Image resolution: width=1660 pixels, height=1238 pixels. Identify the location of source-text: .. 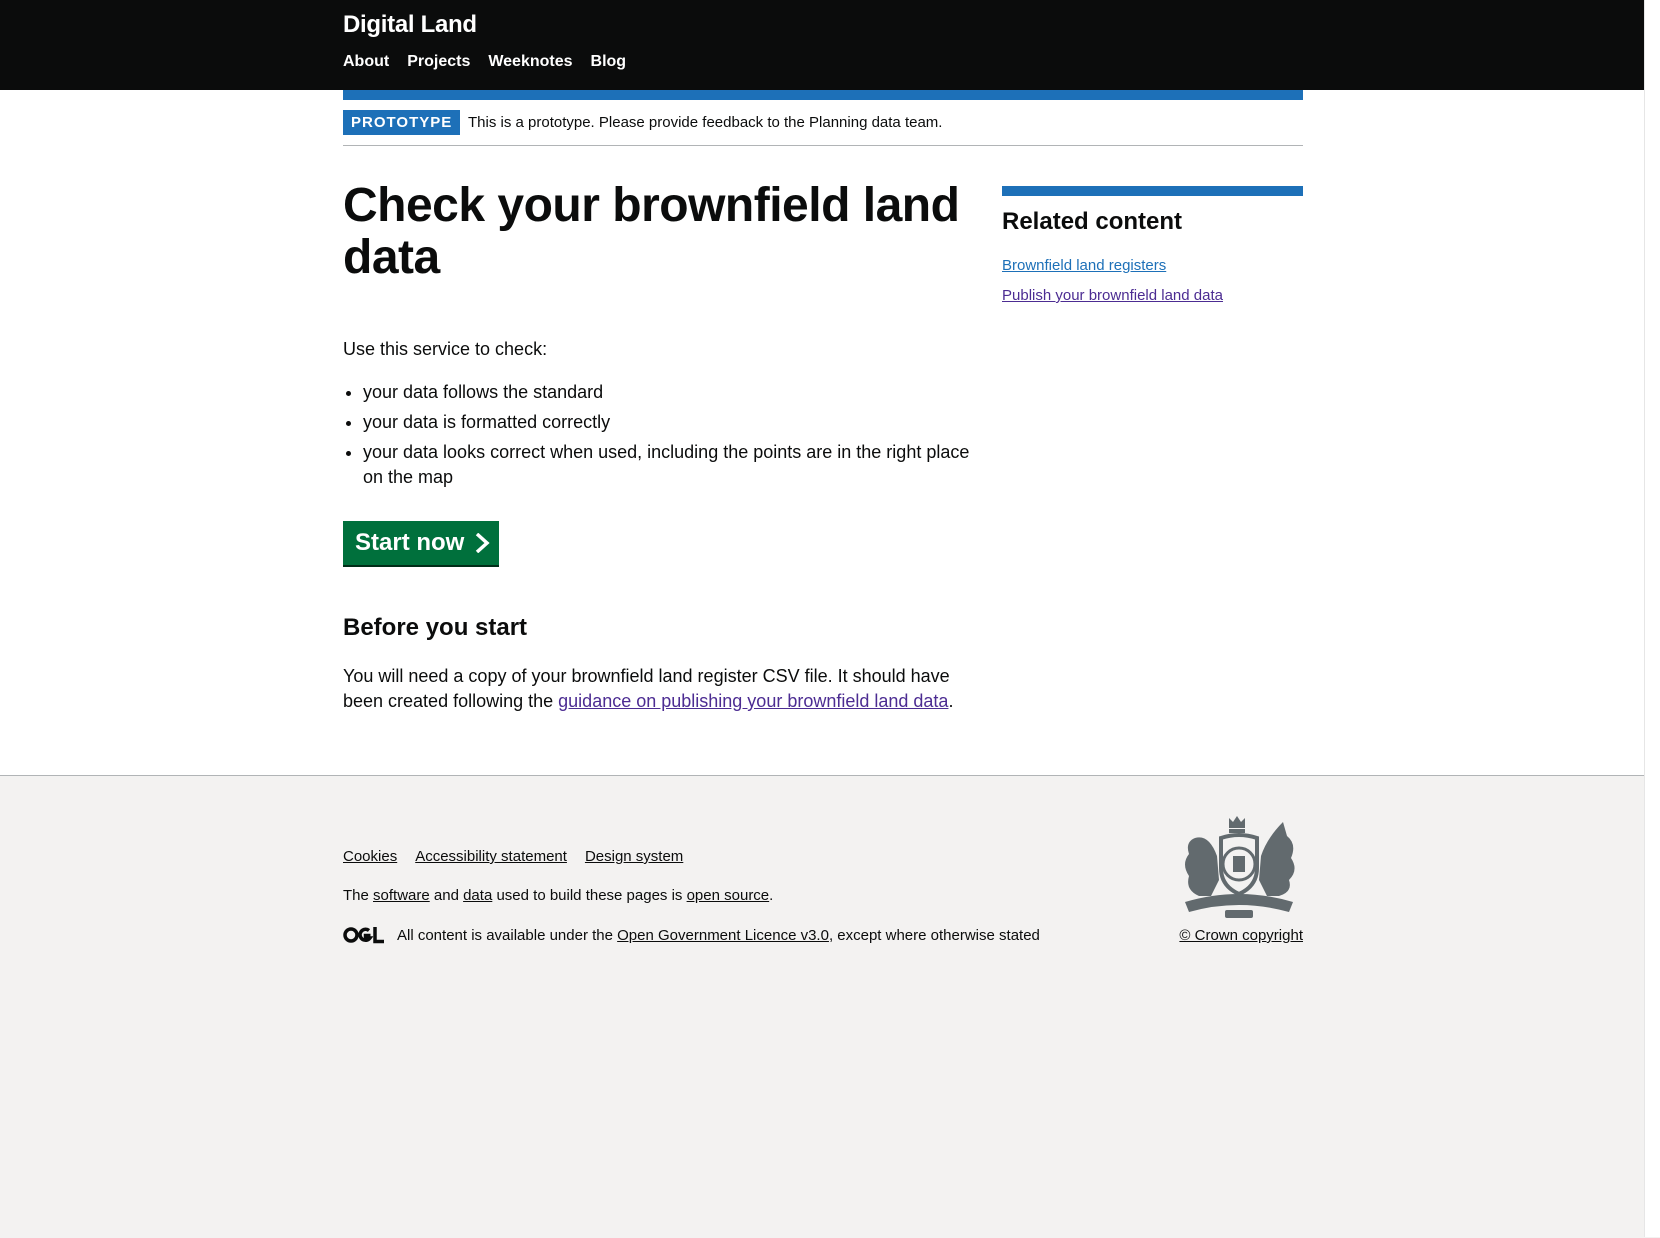
(771, 895).